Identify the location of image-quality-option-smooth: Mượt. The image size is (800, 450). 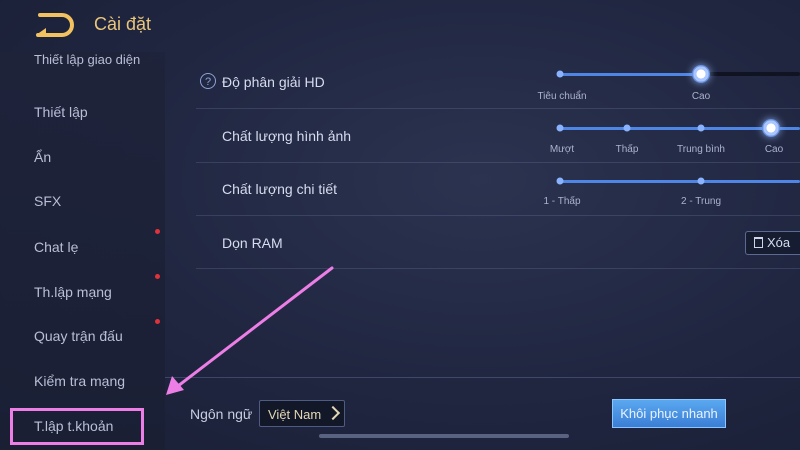
(562, 149).